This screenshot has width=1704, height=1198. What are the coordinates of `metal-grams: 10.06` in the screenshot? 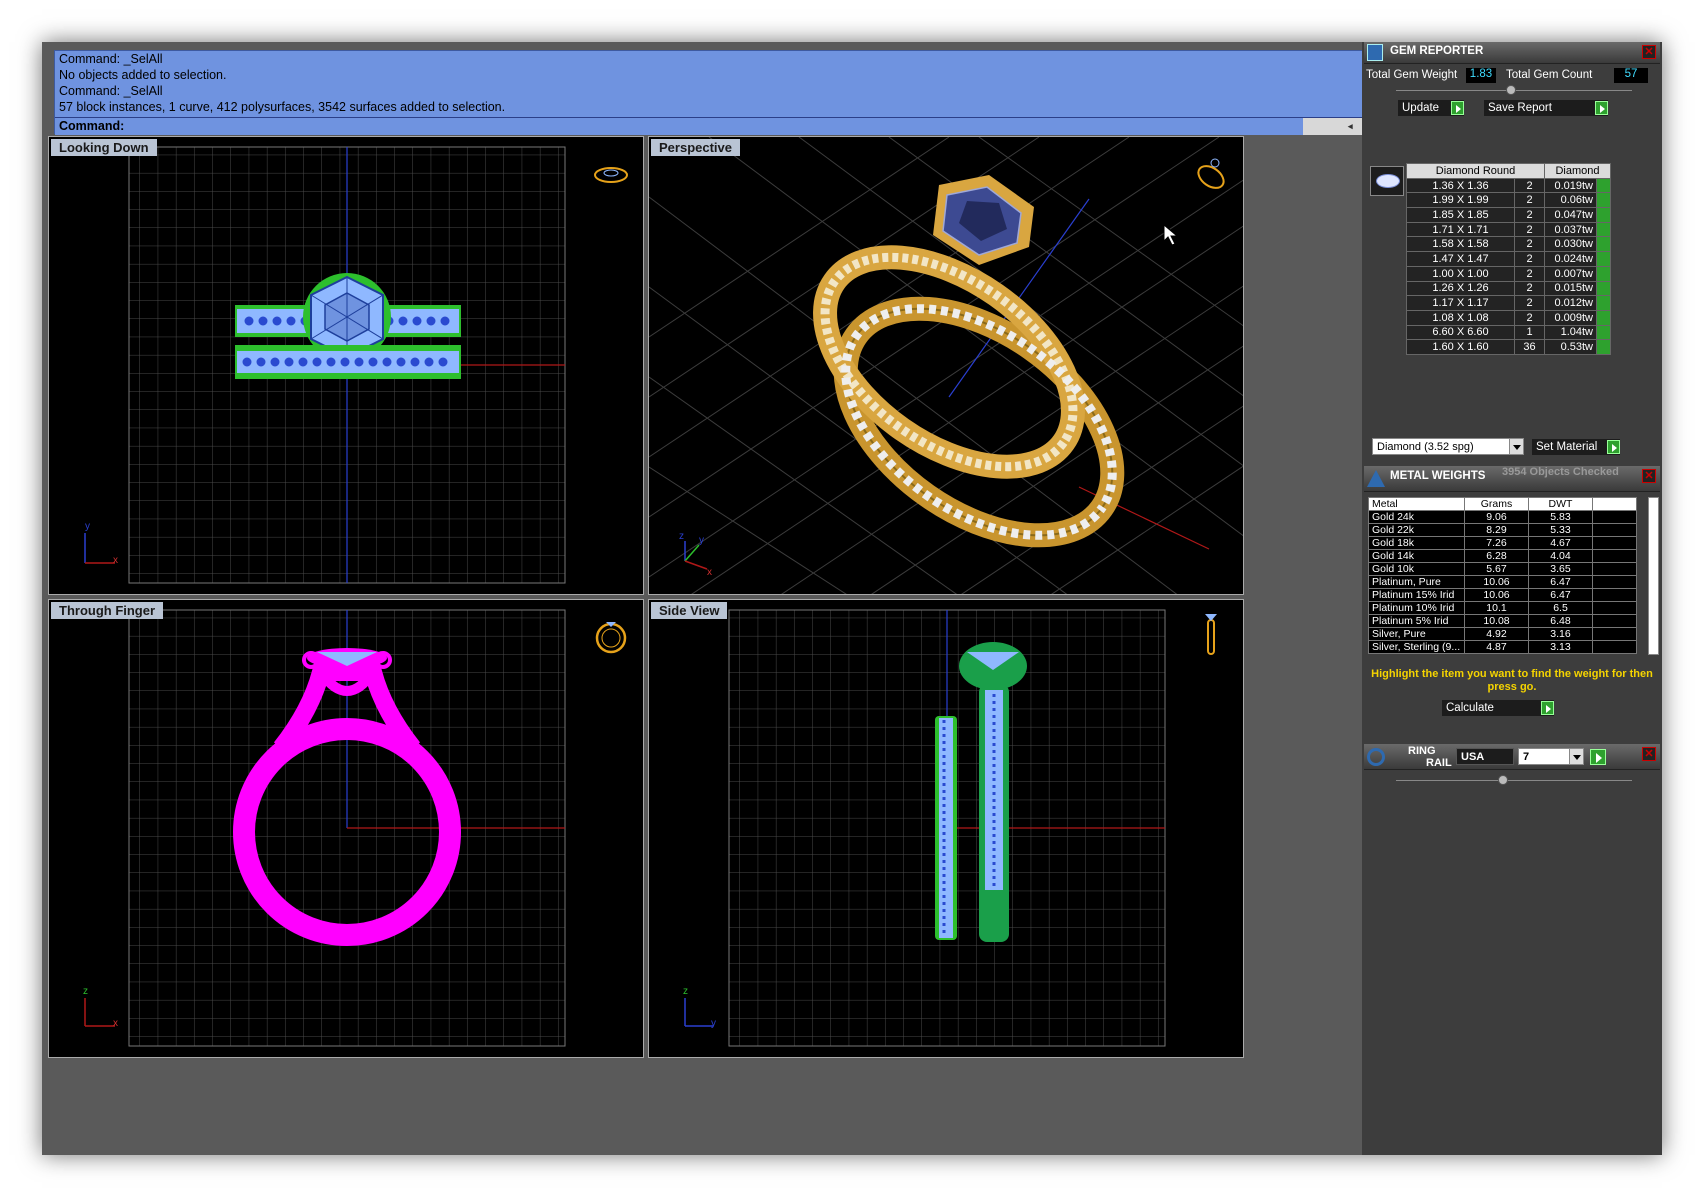 It's located at (1496, 582).